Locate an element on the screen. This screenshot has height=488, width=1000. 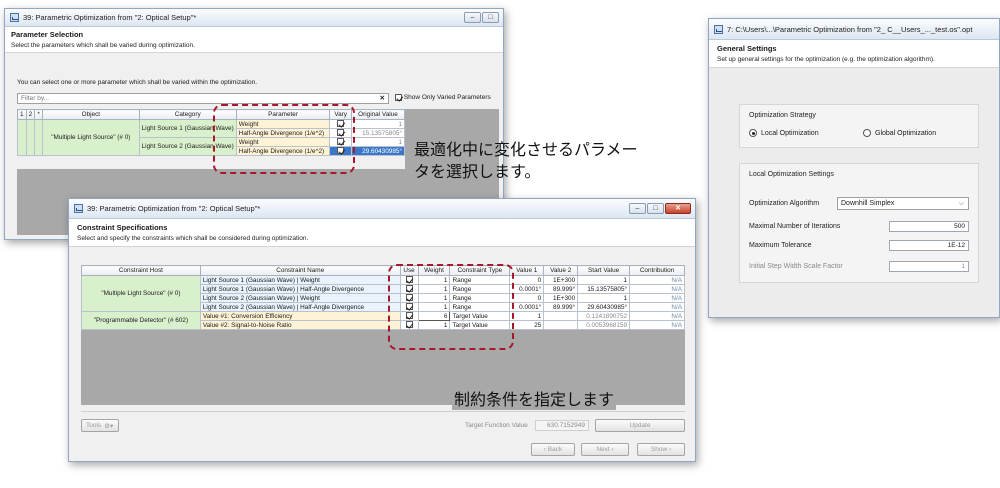
global-optimization-radio: Global Optimization is located at coordinates (899, 133).